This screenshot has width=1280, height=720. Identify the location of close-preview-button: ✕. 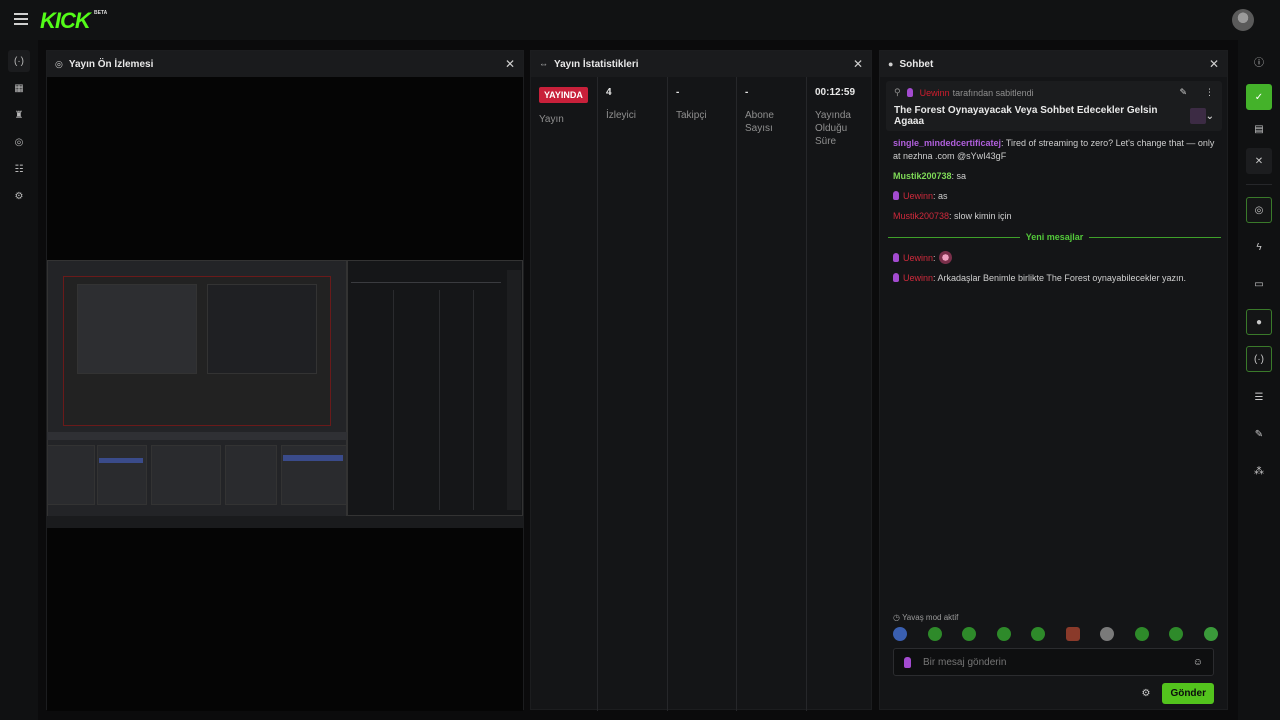
(510, 64).